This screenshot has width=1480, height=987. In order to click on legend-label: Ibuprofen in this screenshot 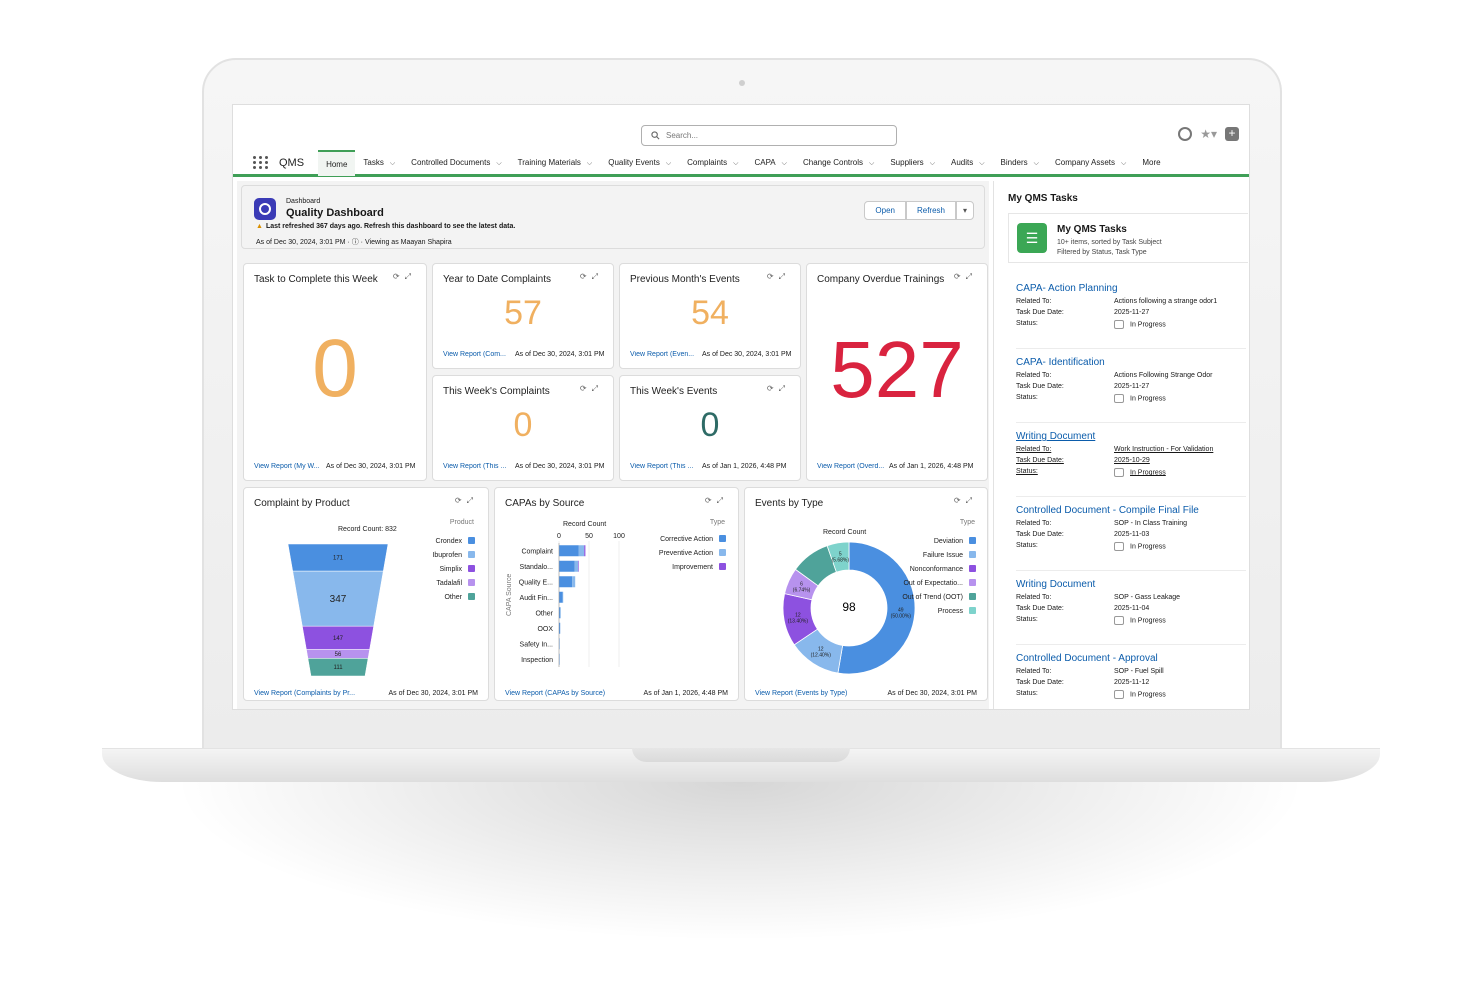, I will do `click(447, 555)`.